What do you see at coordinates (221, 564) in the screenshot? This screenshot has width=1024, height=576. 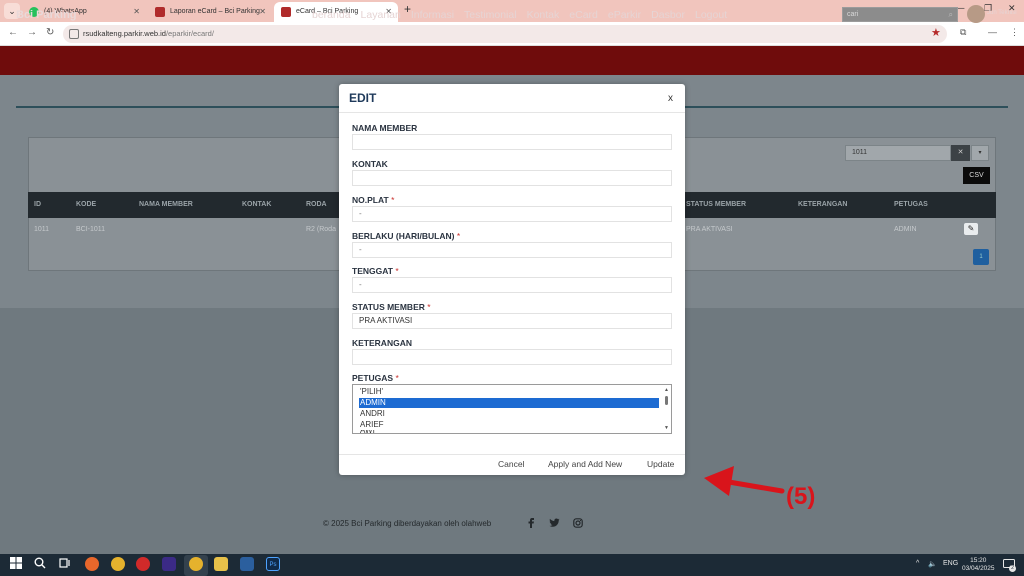 I see `file-explorer-icon` at bounding box center [221, 564].